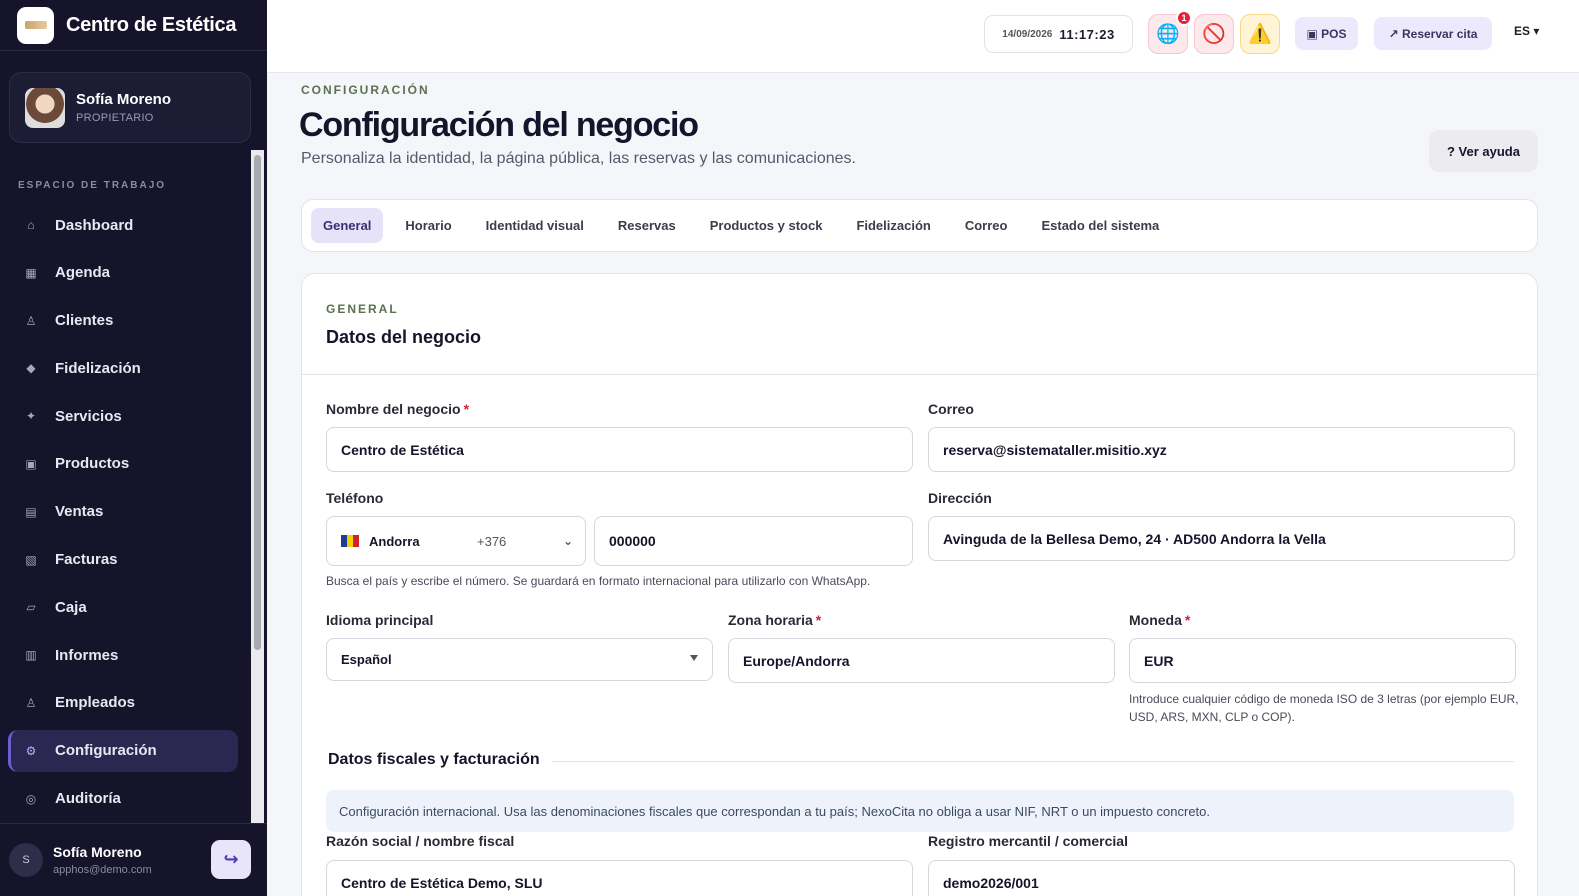 This screenshot has height=896, width=1579. I want to click on nav-icon: ⚙, so click(31, 750).